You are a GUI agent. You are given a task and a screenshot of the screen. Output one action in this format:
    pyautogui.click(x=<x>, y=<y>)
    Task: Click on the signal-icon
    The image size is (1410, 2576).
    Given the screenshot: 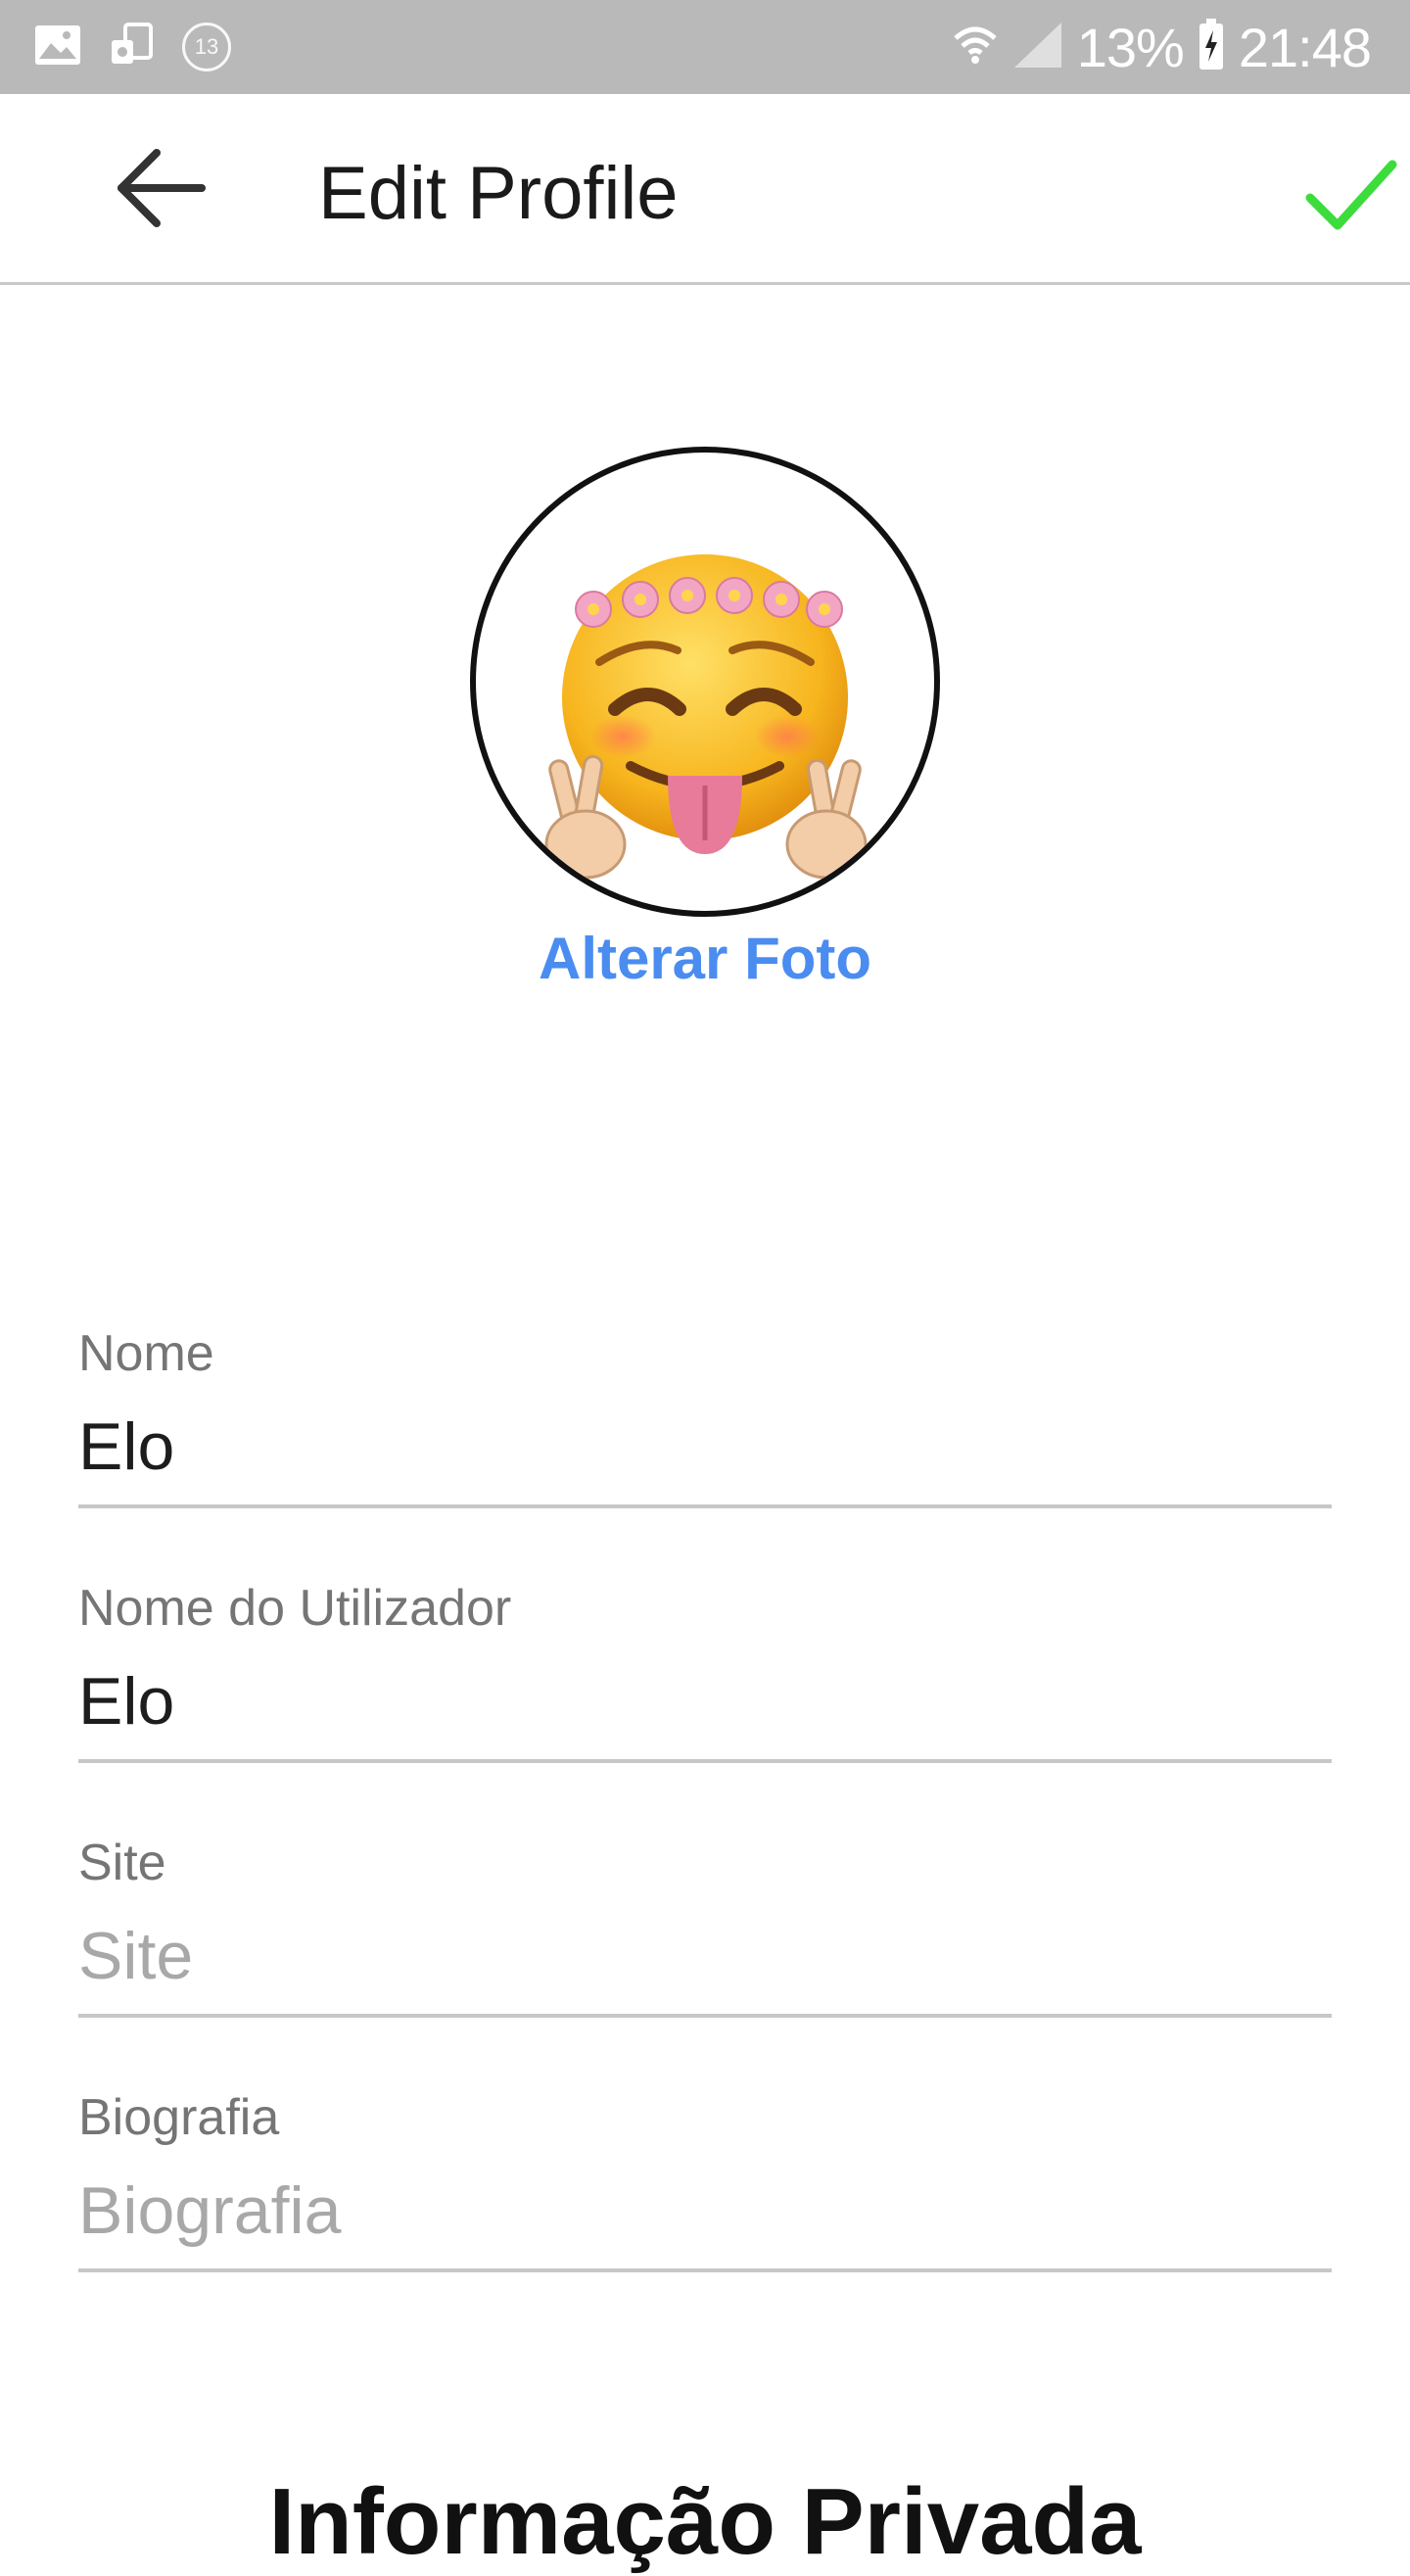 What is the action you would take?
    pyautogui.click(x=1037, y=48)
    